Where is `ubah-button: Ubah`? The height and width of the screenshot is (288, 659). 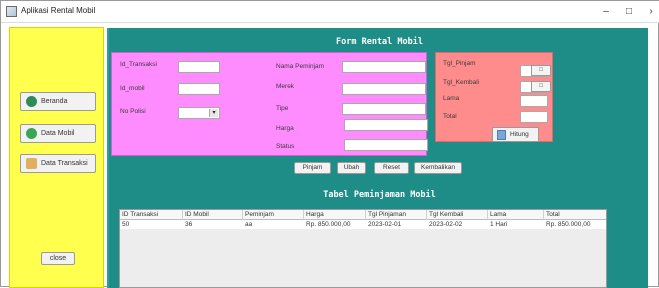
ubah-button: Ubah is located at coordinates (351, 168).